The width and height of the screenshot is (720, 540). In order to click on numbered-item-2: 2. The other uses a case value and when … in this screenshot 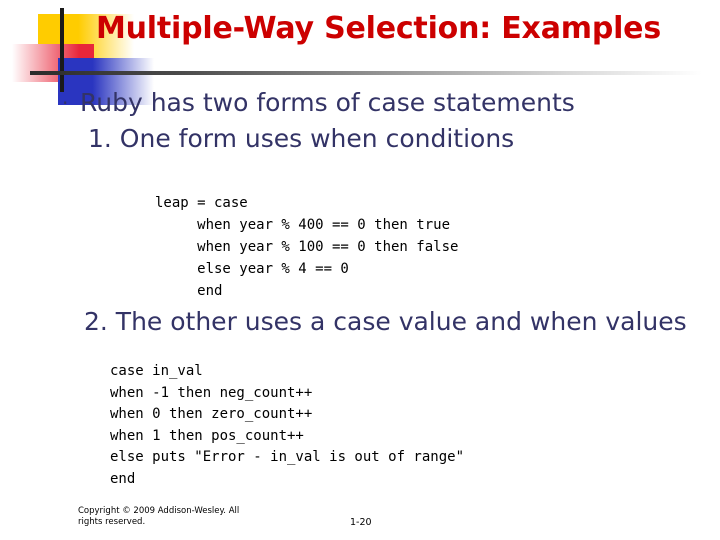, I will do `click(385, 321)`.